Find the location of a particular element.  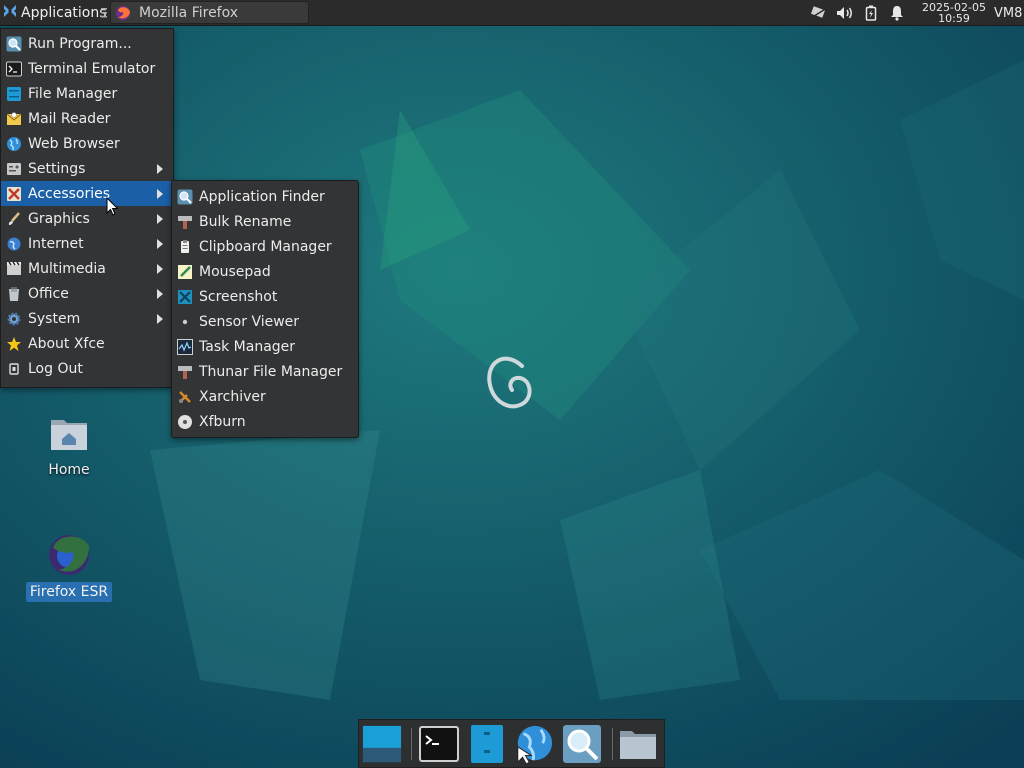

bottom-dock is located at coordinates (511, 743).